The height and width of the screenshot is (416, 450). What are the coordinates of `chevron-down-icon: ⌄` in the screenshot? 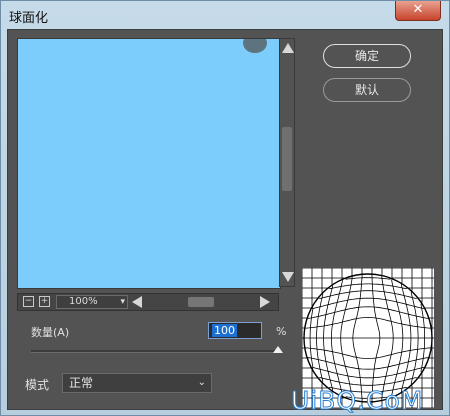 It's located at (201, 382).